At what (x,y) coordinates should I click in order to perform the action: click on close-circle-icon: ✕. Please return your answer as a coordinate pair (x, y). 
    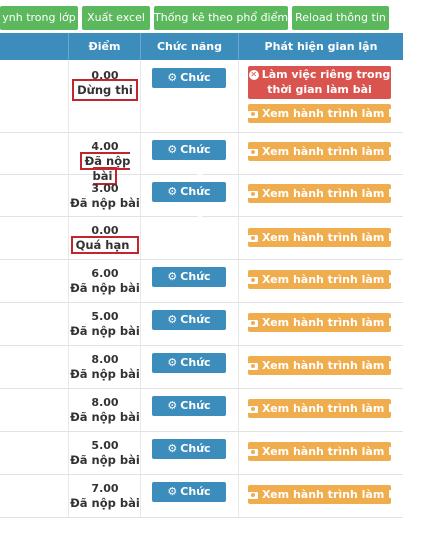
    Looking at the image, I should click on (253, 75).